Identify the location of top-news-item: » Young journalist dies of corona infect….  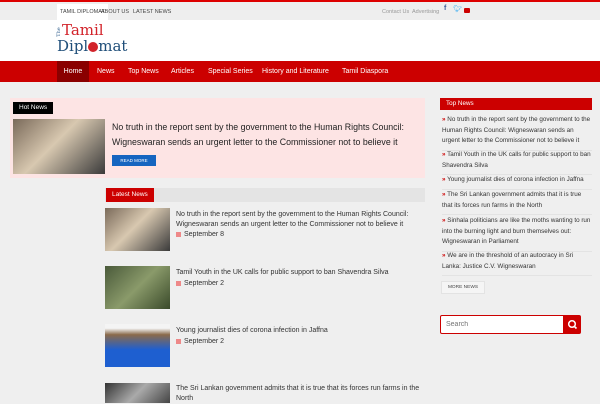
(517, 182).